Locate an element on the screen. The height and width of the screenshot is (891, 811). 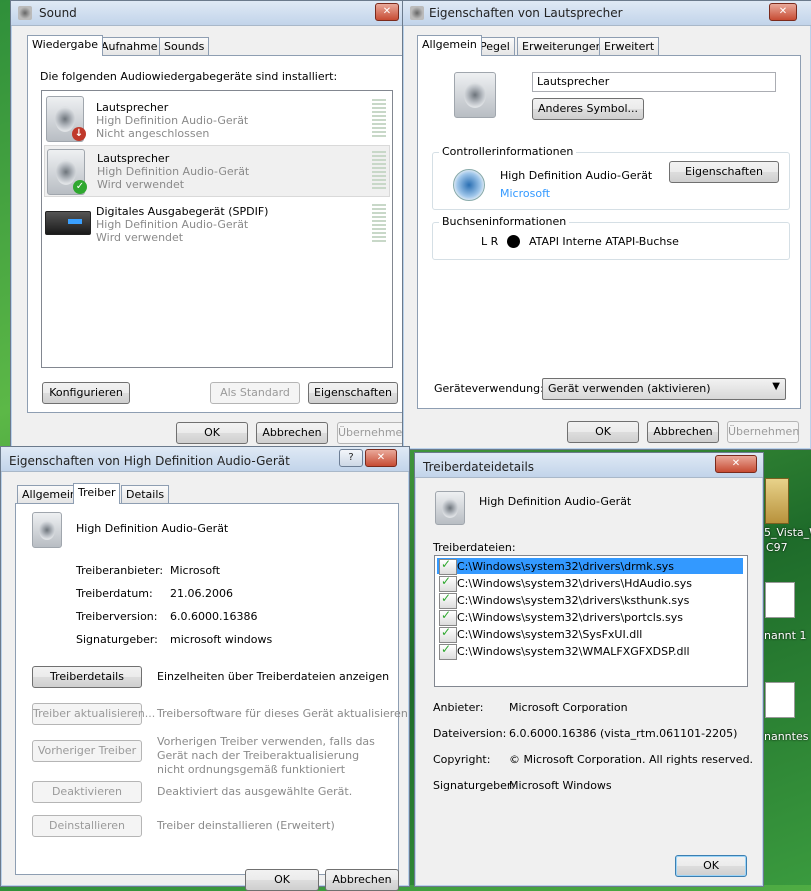
uninstall-driver-button: Deinstallieren is located at coordinates (87, 826).